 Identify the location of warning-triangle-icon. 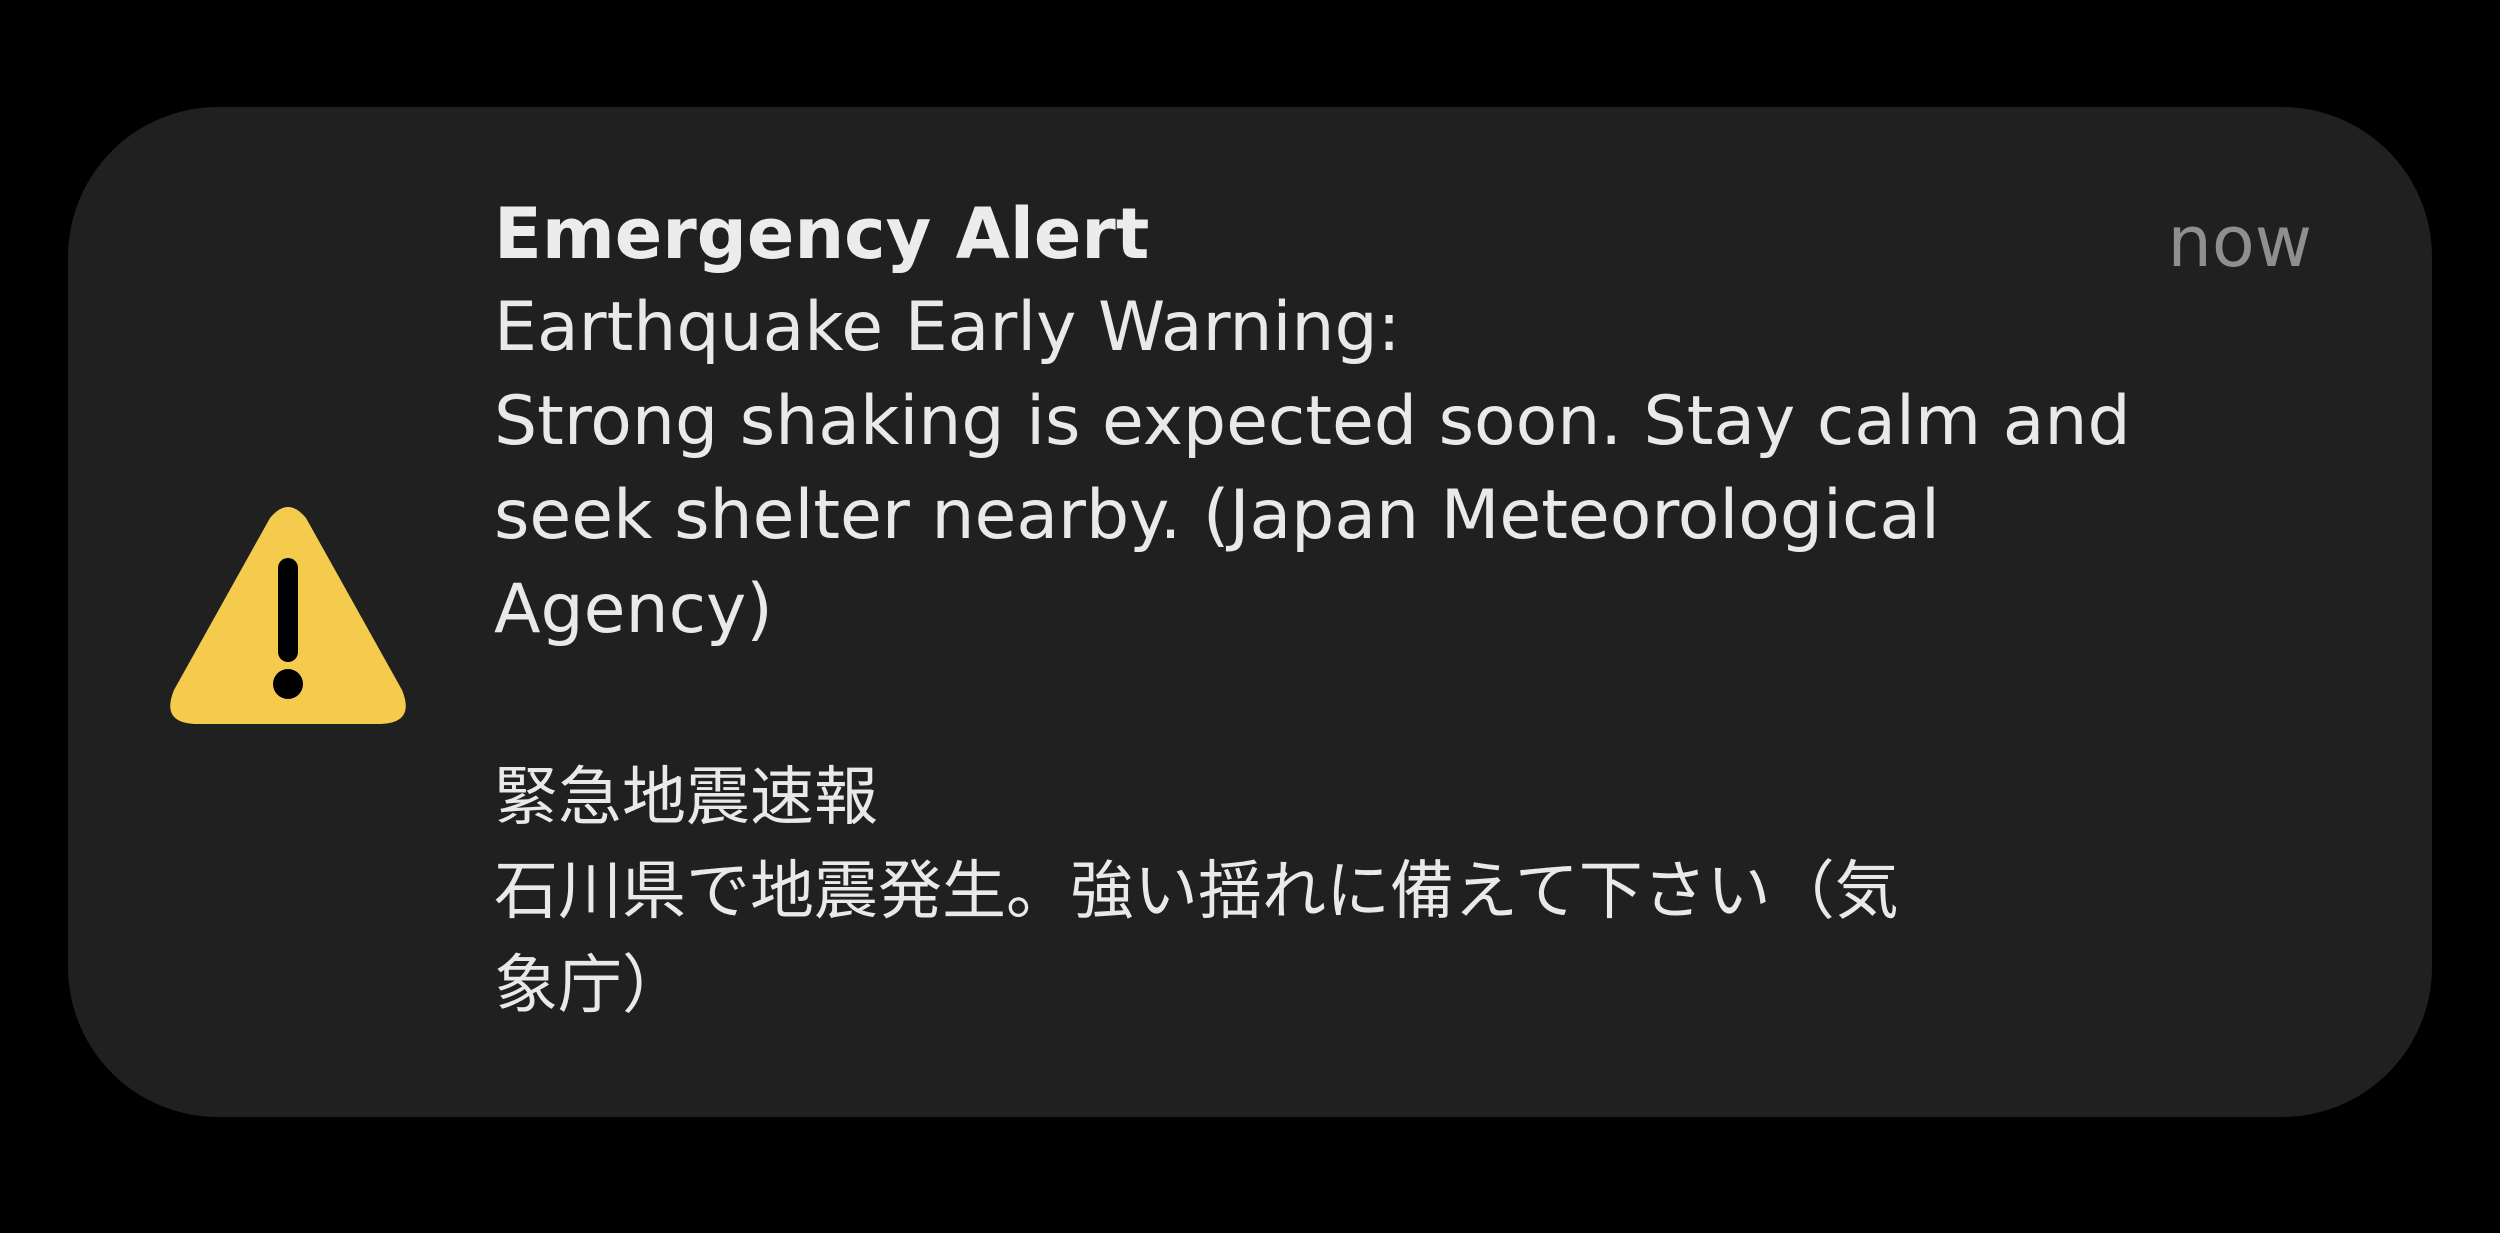
(288, 615).